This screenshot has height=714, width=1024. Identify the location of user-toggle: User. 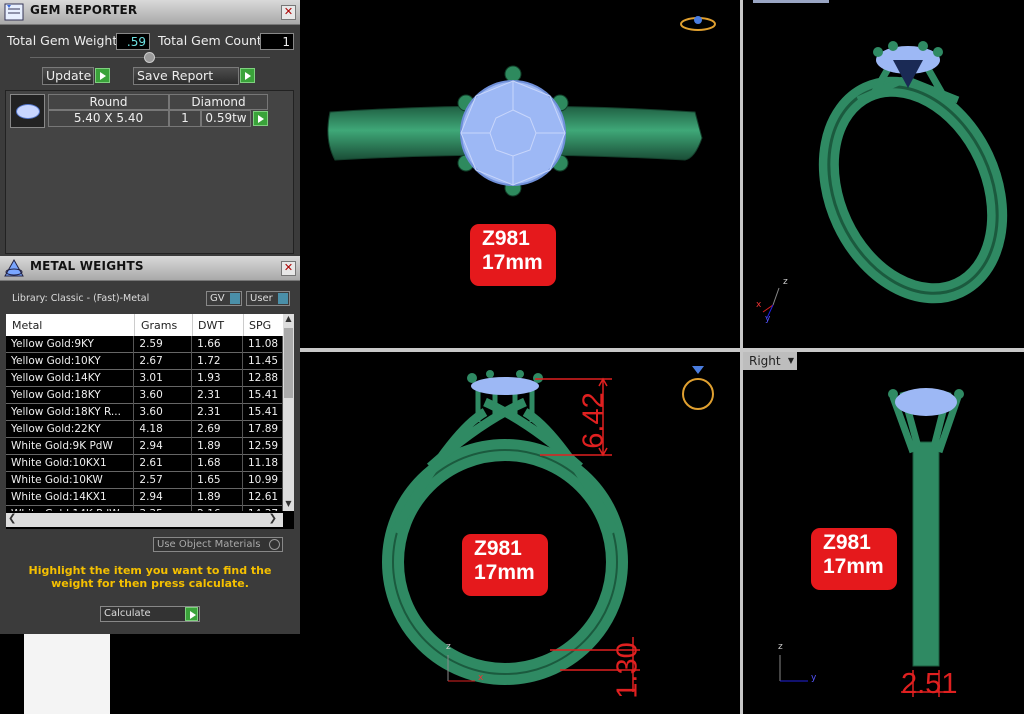
(268, 298).